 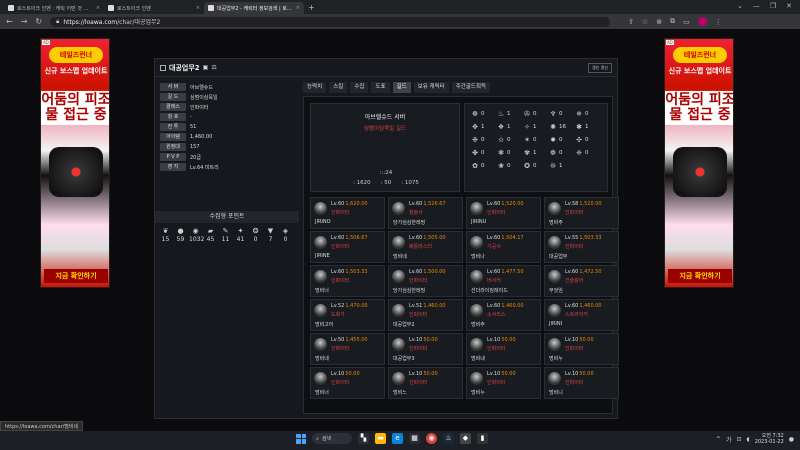 I want to click on maximize-icon: ❐, so click(x=773, y=6).